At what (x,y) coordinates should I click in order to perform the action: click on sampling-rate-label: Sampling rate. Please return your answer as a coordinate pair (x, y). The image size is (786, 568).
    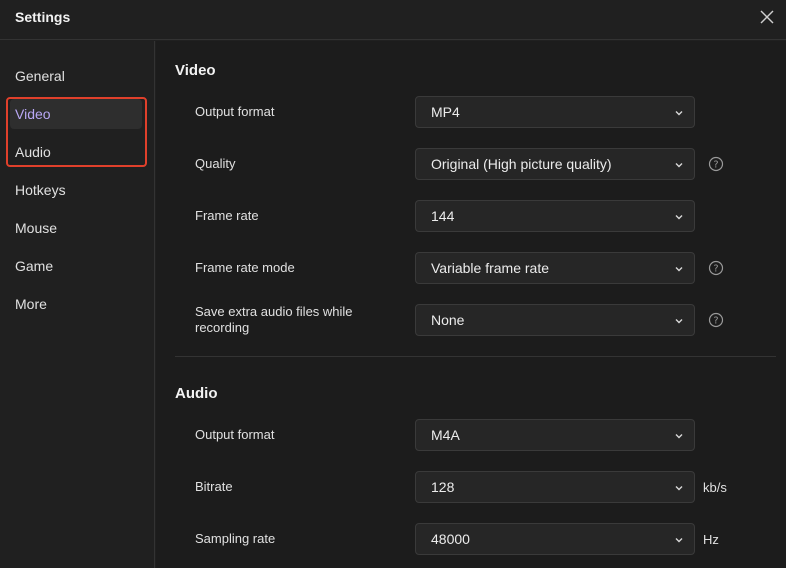
    Looking at the image, I should click on (235, 538).